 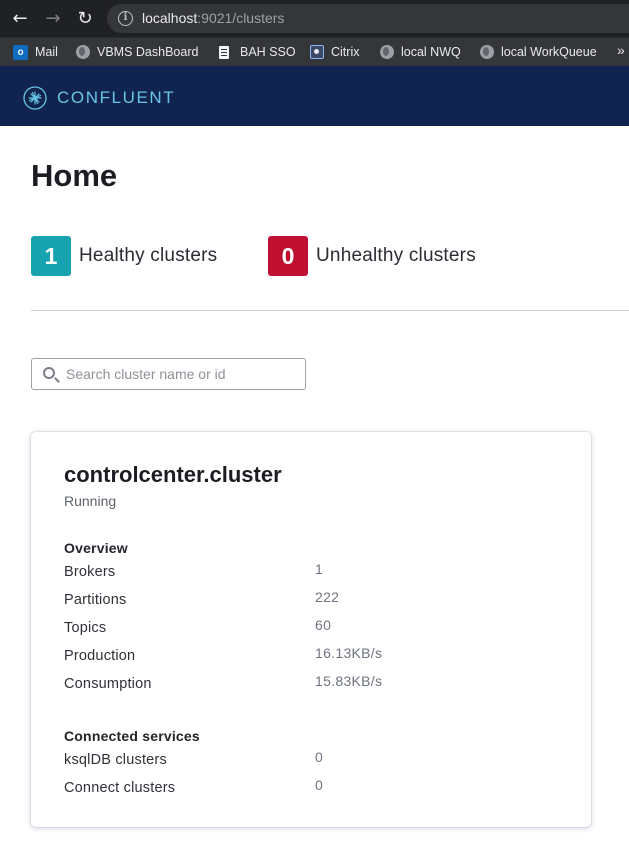 I want to click on bookmark-label: Citrix, so click(x=345, y=52).